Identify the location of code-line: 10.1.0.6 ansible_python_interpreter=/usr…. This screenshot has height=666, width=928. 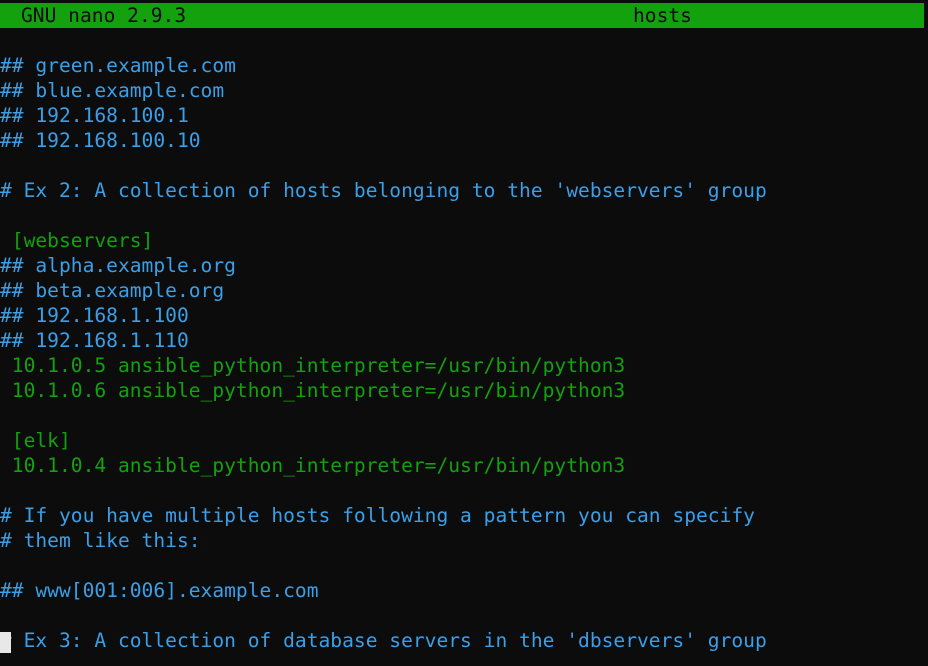
(464, 390).